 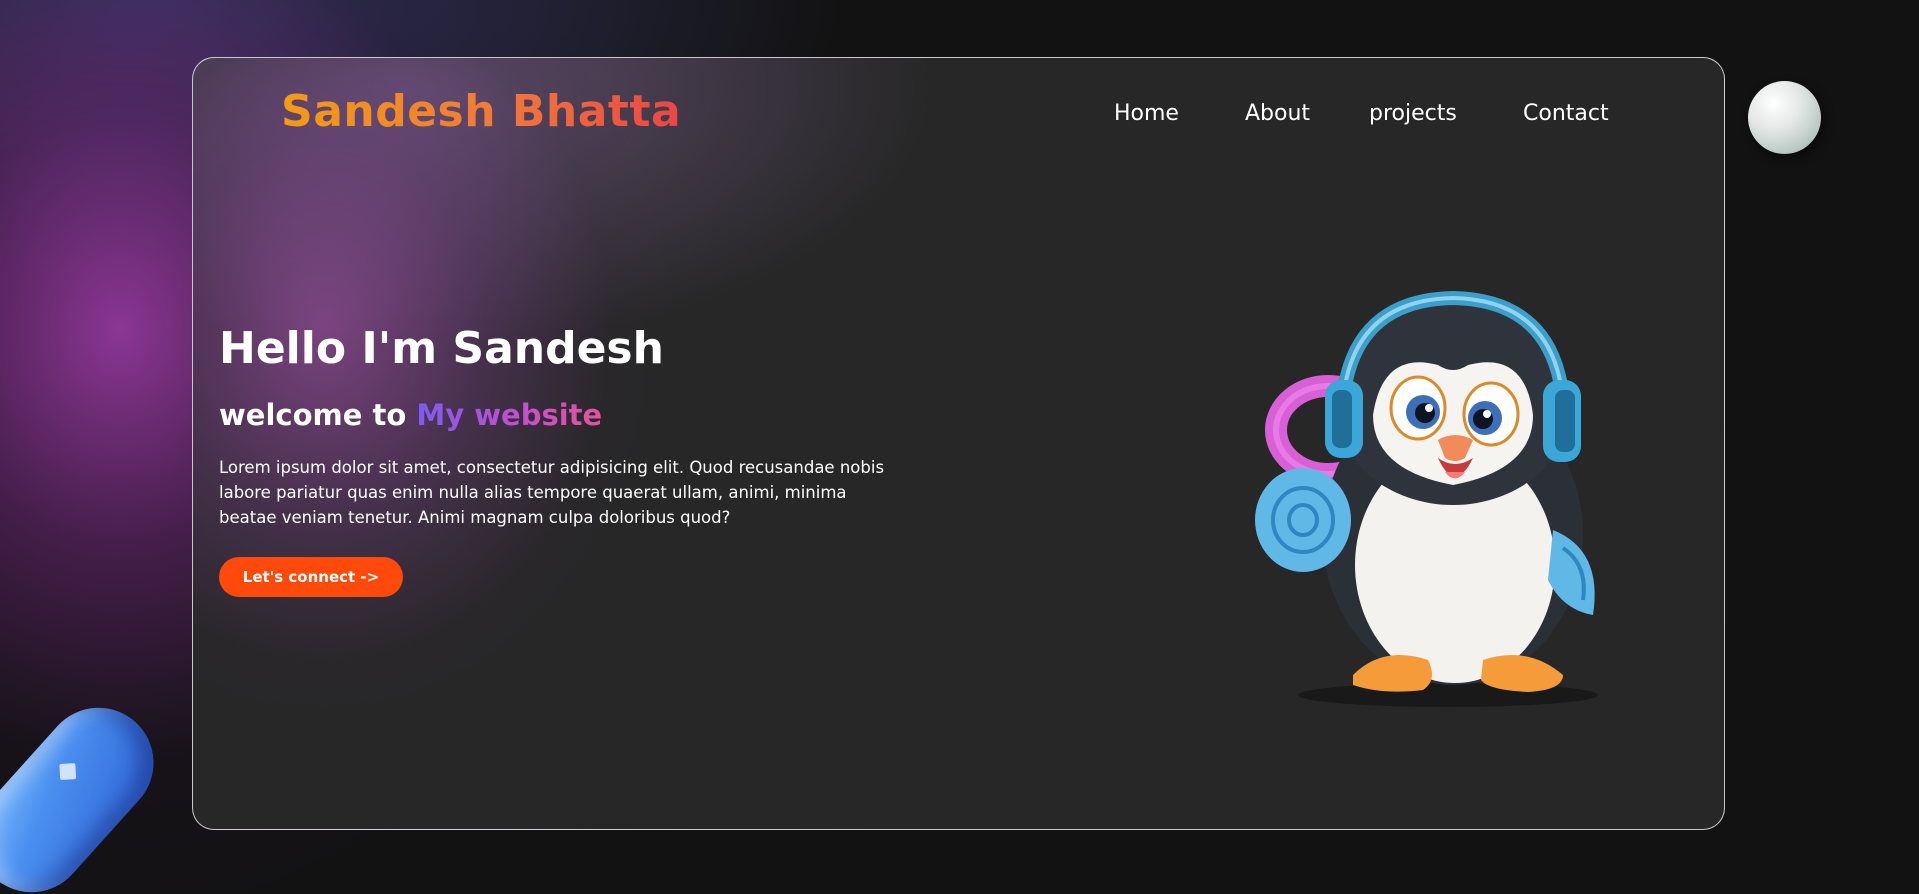 I want to click on nav-projects-link: projects, so click(x=1413, y=113).